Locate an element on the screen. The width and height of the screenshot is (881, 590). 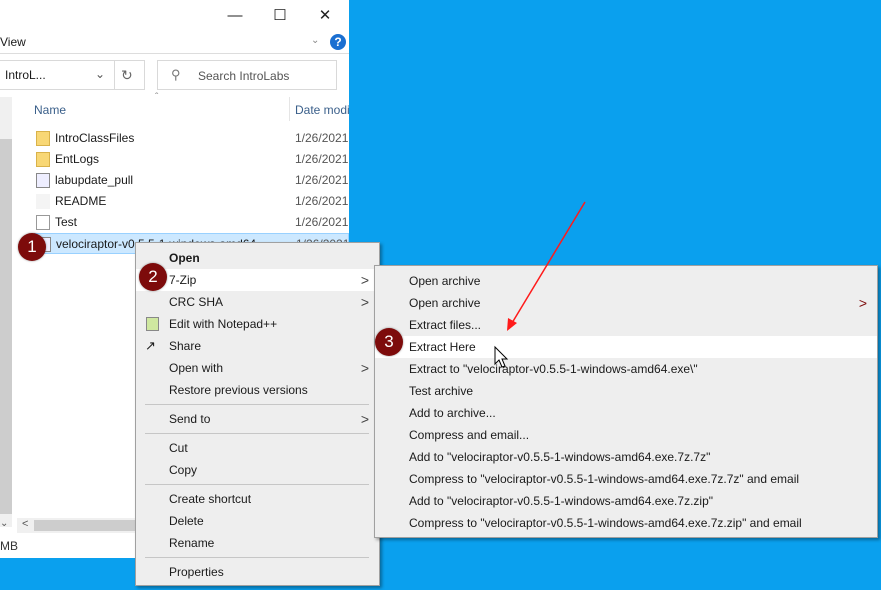
arrow-line is located at coordinates (548, 262).